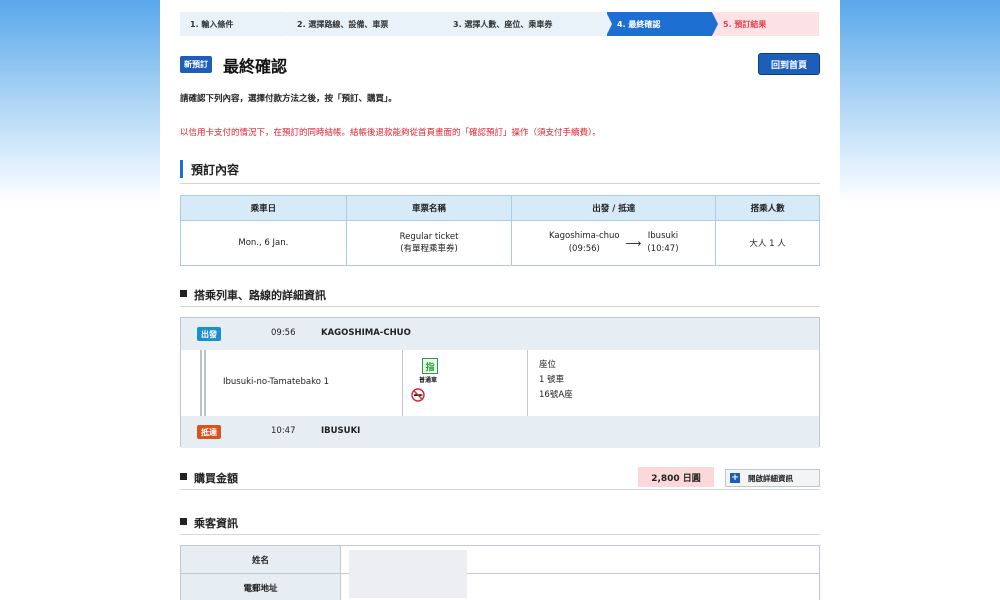 This screenshot has height=600, width=1000. What do you see at coordinates (580, 559) in the screenshot?
I see `name-value` at bounding box center [580, 559].